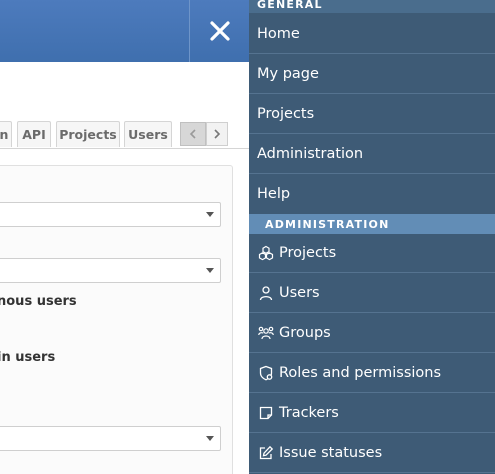 The height and width of the screenshot is (474, 495). Describe the element at coordinates (148, 134) in the screenshot. I see `tab-users: Users` at that location.